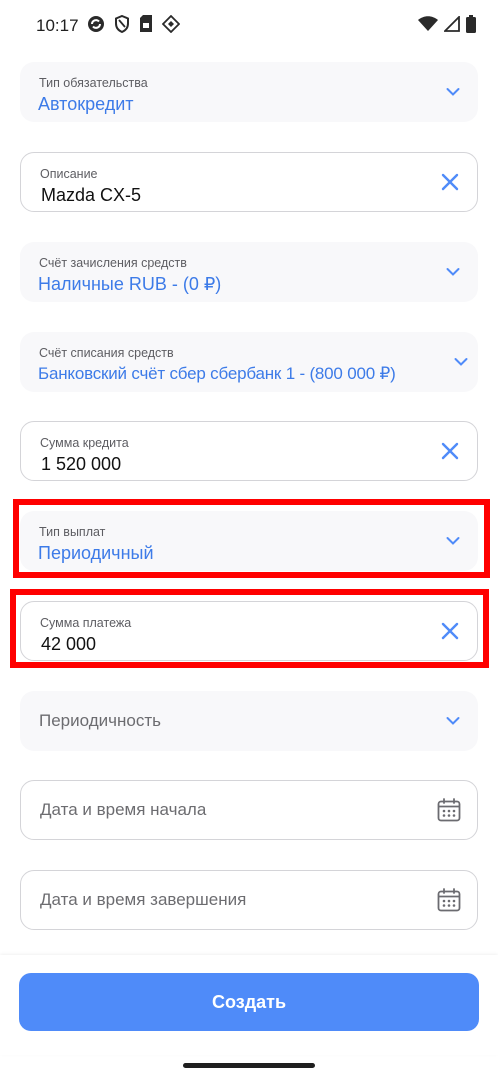  What do you see at coordinates (249, 182) in the screenshot?
I see `description-input: Описание Mazda CX-5` at bounding box center [249, 182].